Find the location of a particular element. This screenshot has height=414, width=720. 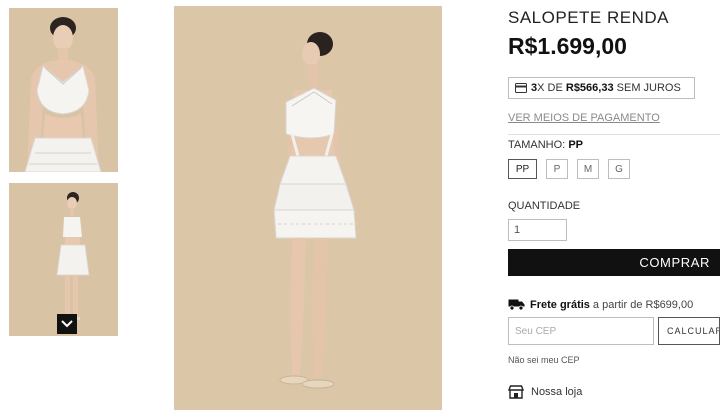

installments-prefix: X DE is located at coordinates (550, 88).